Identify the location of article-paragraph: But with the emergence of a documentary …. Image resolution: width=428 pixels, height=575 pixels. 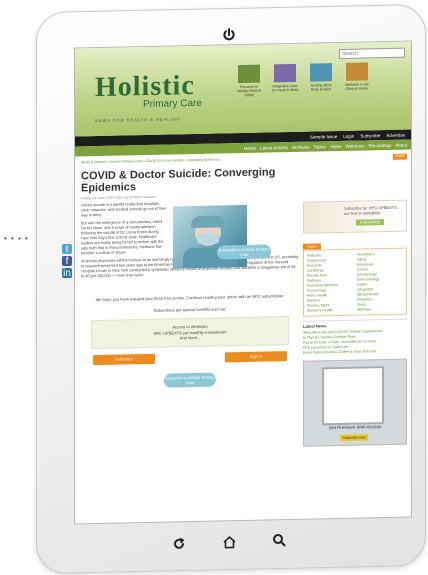
(122, 237).